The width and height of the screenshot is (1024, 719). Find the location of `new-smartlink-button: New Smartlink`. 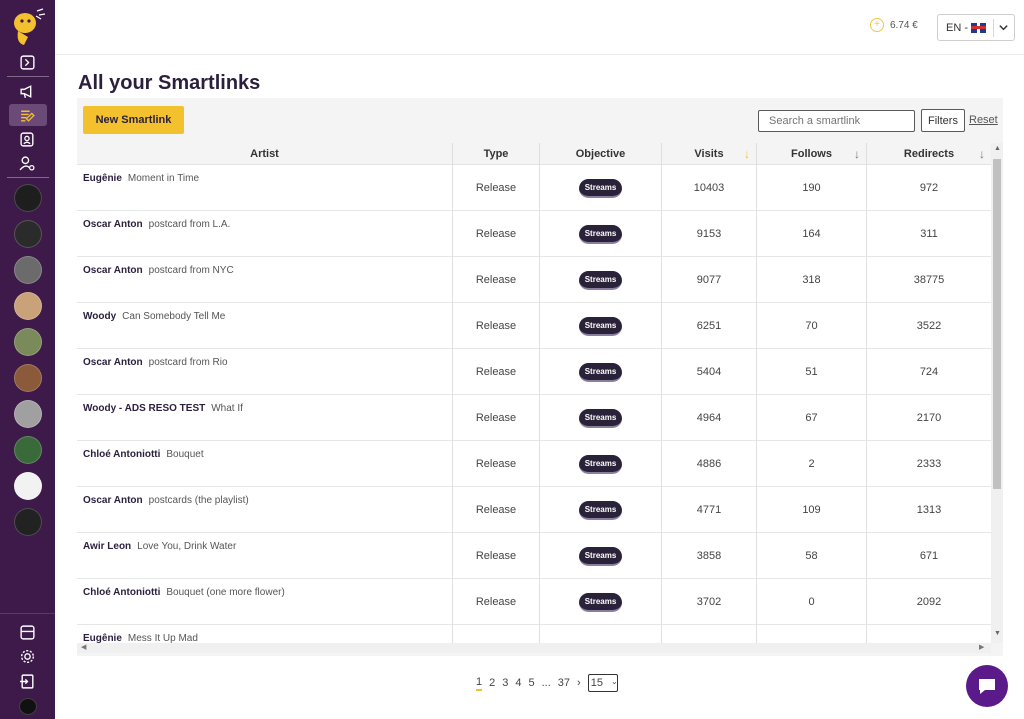

new-smartlink-button: New Smartlink is located at coordinates (133, 120).